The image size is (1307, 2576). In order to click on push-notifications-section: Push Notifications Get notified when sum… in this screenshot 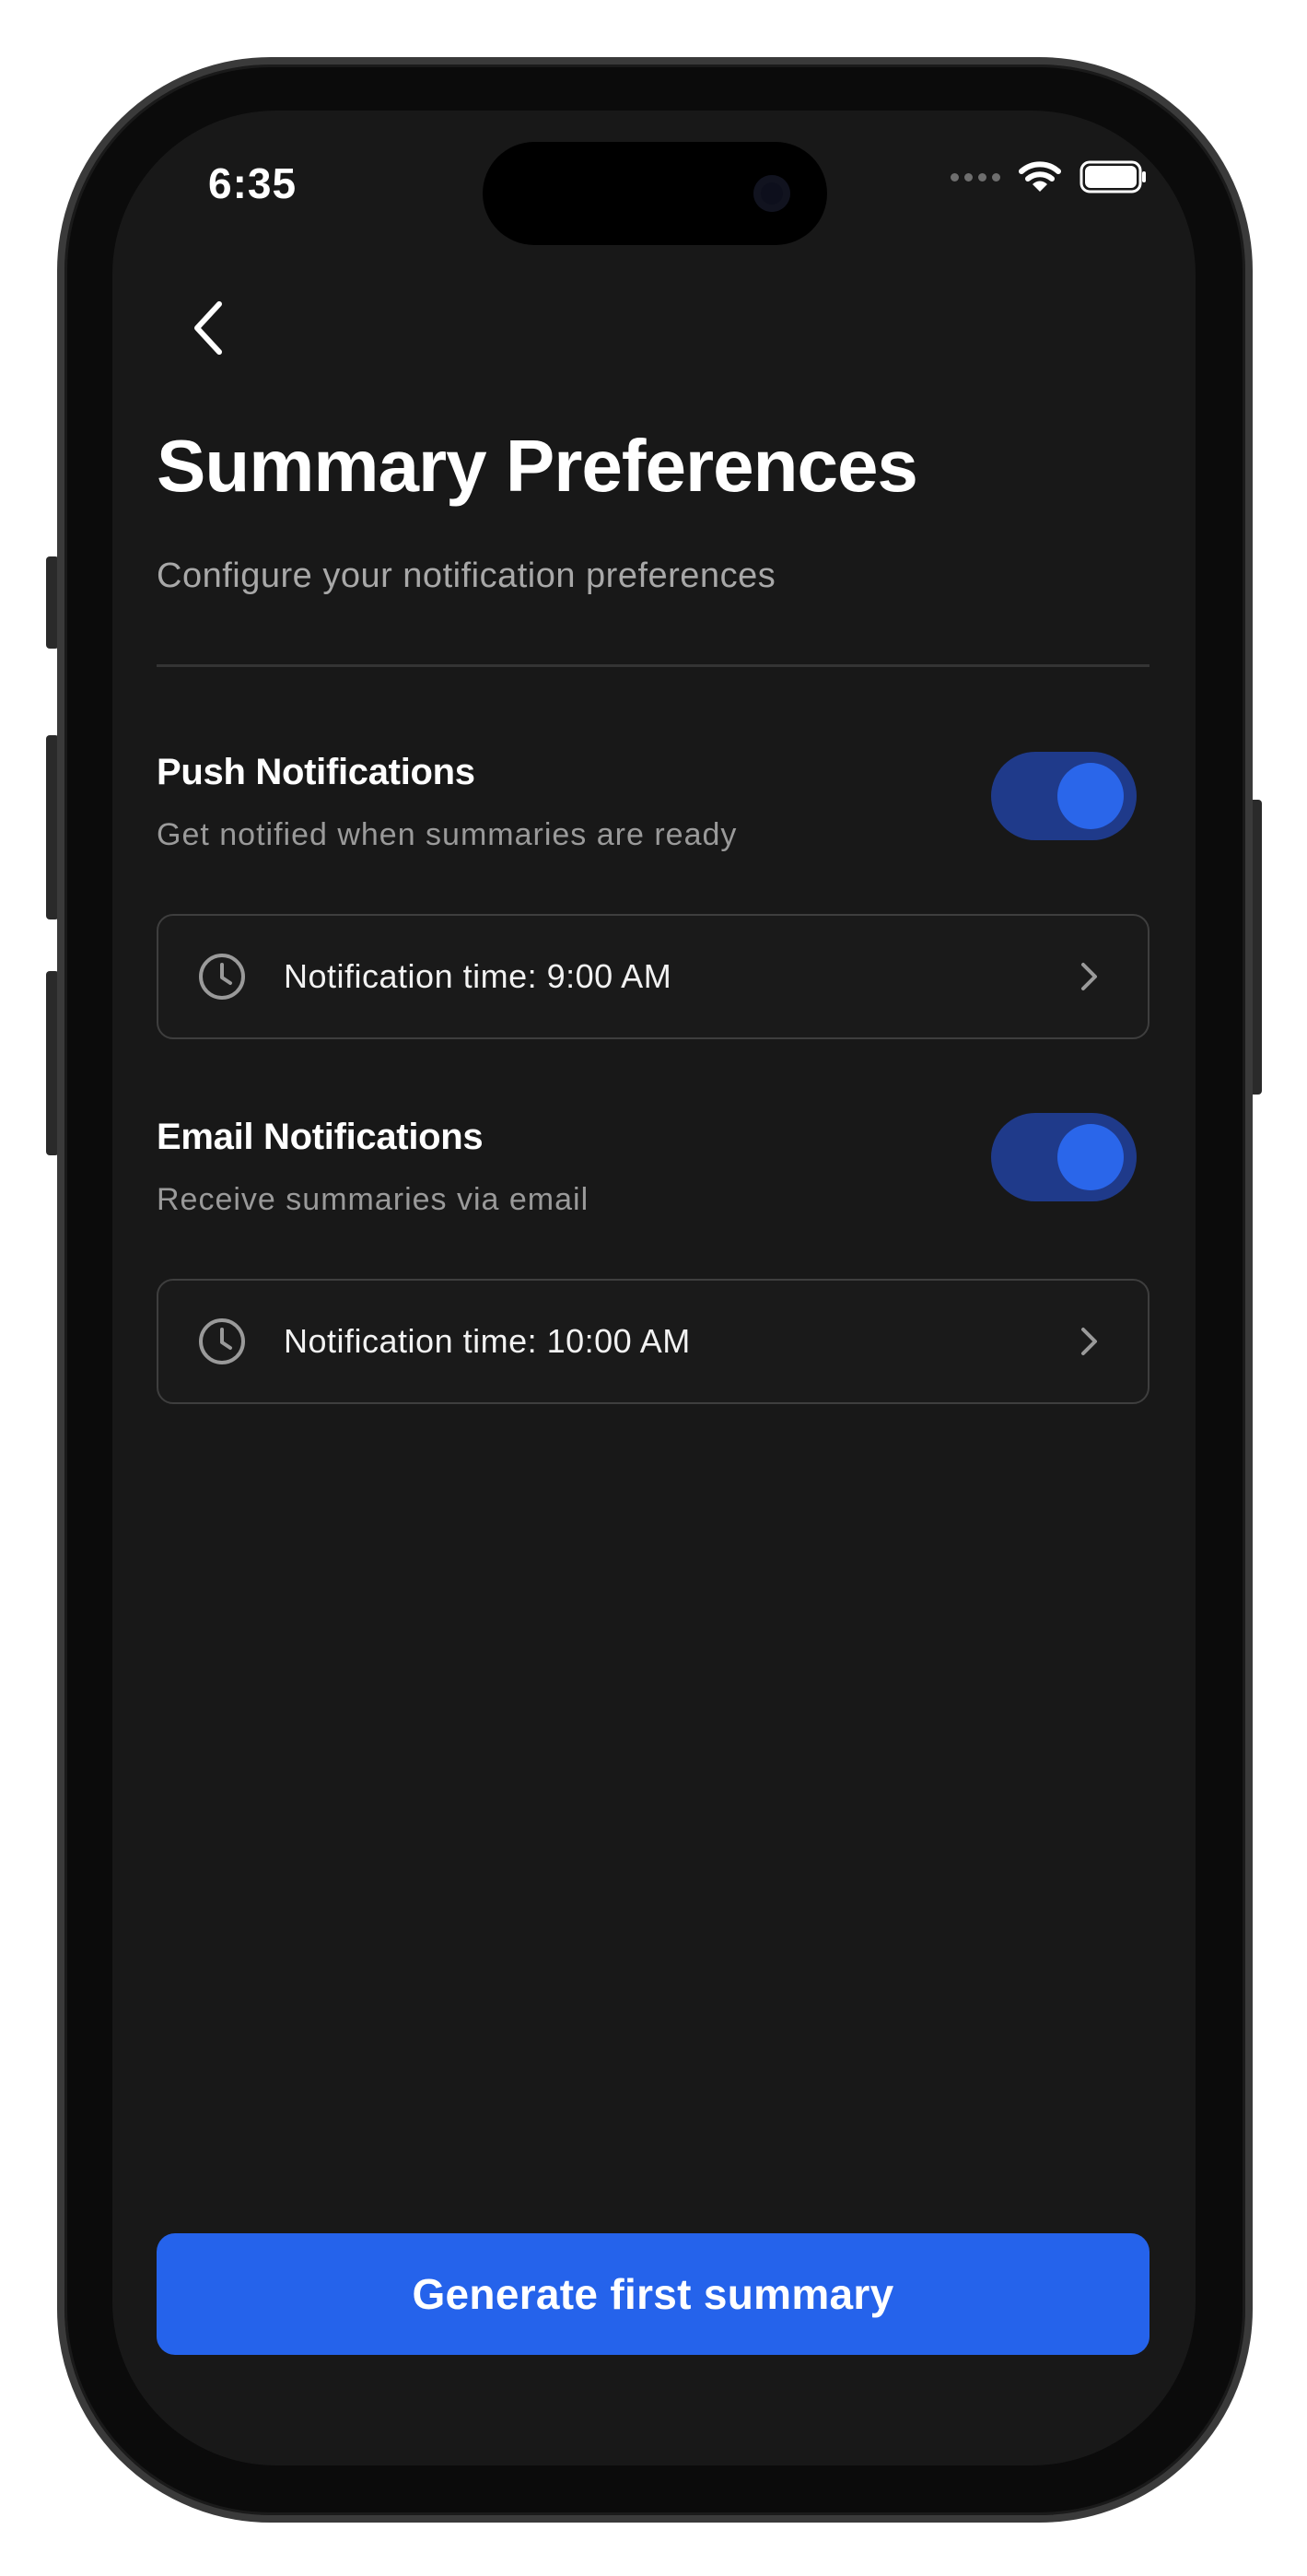, I will do `click(653, 936)`.